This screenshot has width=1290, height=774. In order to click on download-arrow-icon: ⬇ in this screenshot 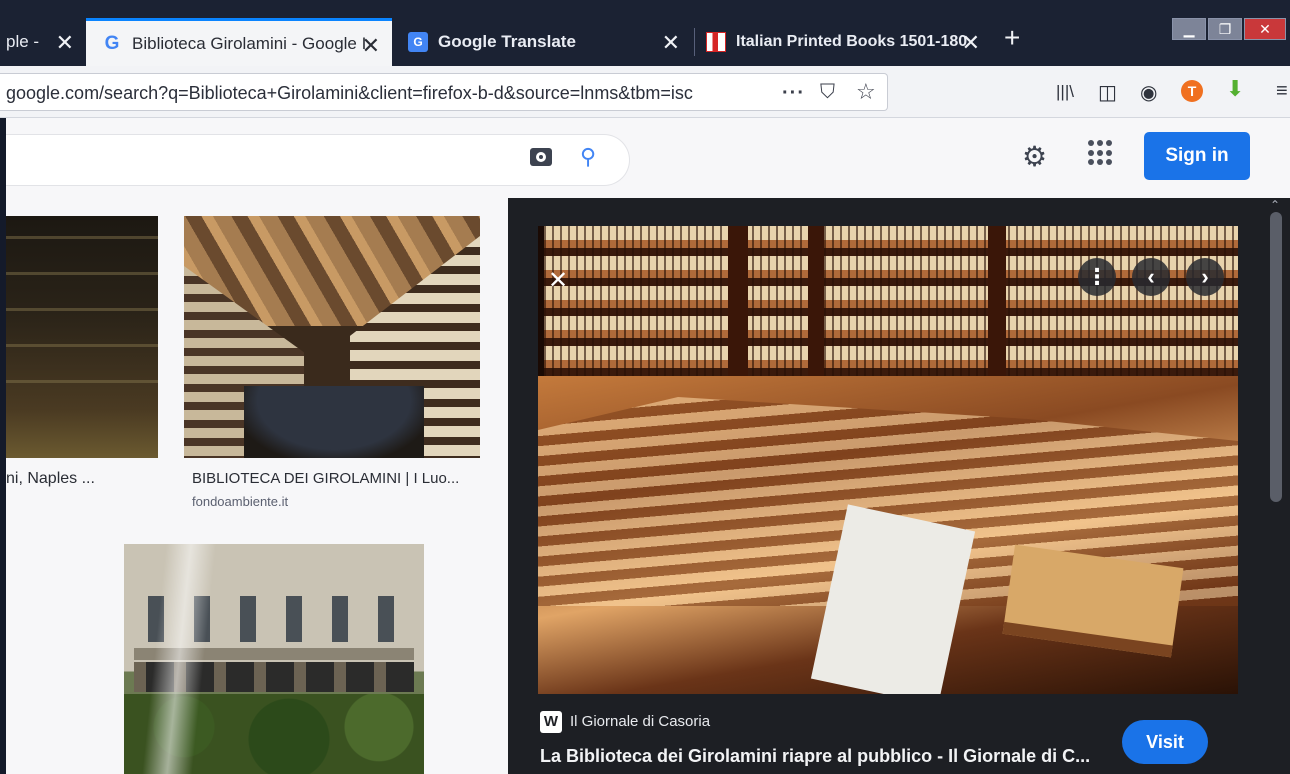, I will do `click(1235, 89)`.